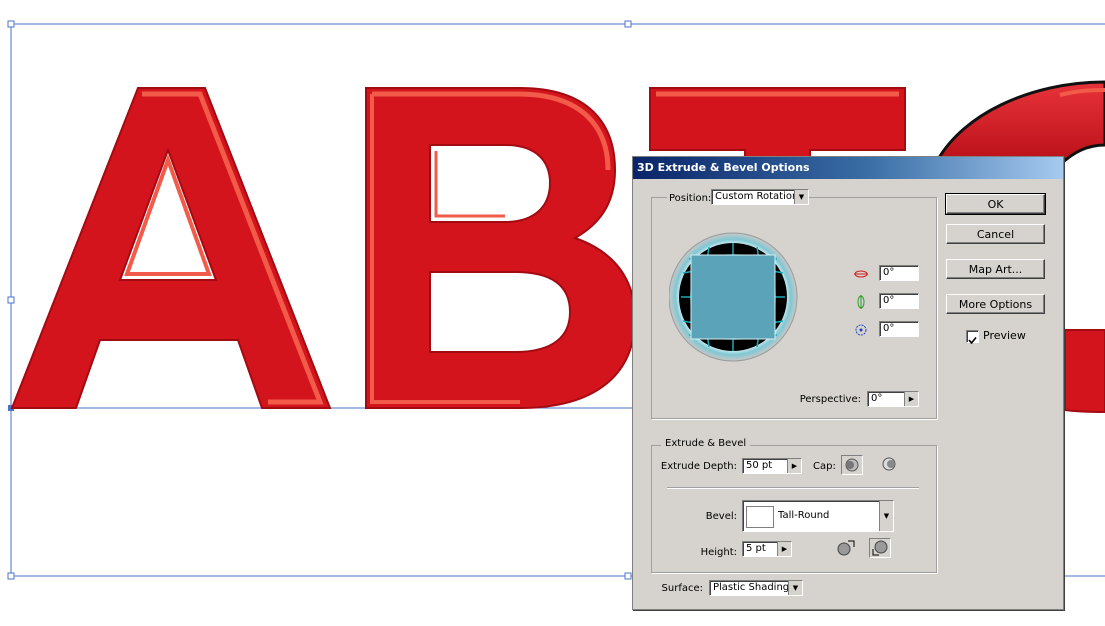  What do you see at coordinates (861, 274) in the screenshot?
I see `rotate-x-axis-icon` at bounding box center [861, 274].